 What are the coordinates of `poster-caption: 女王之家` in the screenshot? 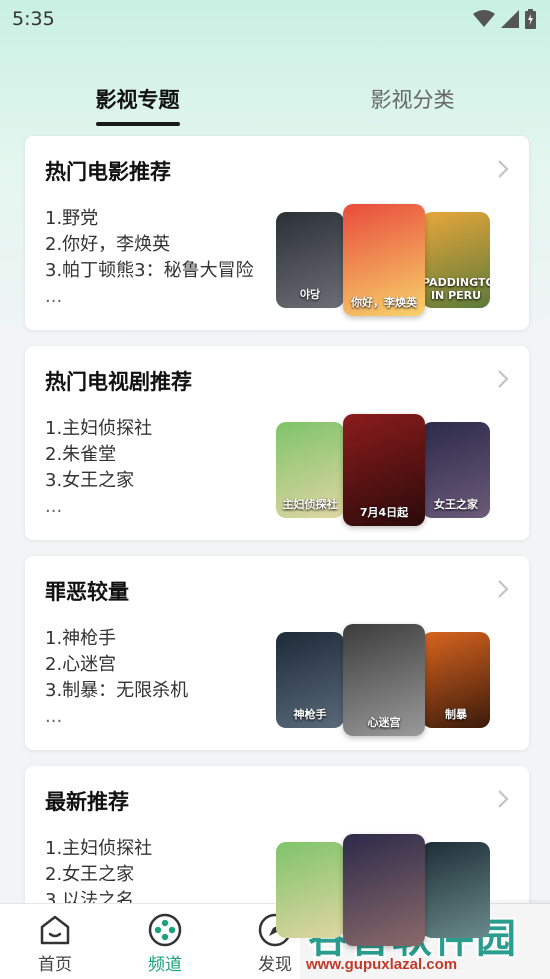 It's located at (456, 504).